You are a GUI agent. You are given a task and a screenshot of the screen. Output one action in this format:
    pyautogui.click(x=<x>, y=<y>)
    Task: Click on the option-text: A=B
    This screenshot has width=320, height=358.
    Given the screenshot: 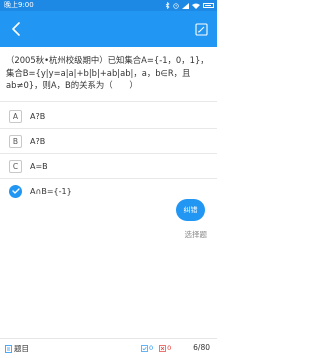 What is the action you would take?
    pyautogui.click(x=39, y=166)
    